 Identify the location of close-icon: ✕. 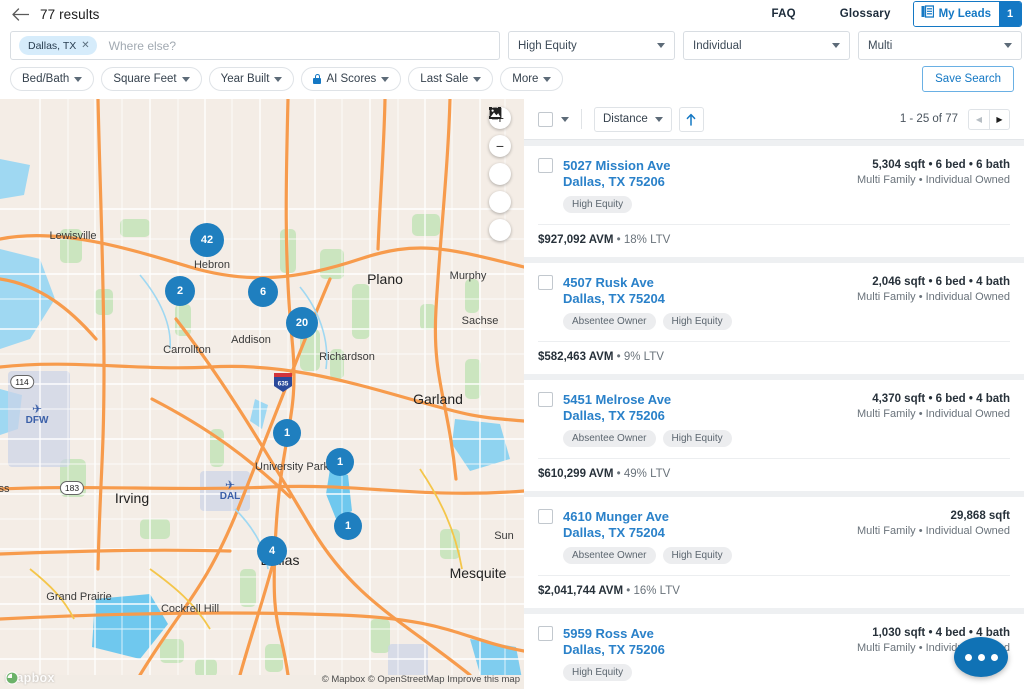
(85, 45).